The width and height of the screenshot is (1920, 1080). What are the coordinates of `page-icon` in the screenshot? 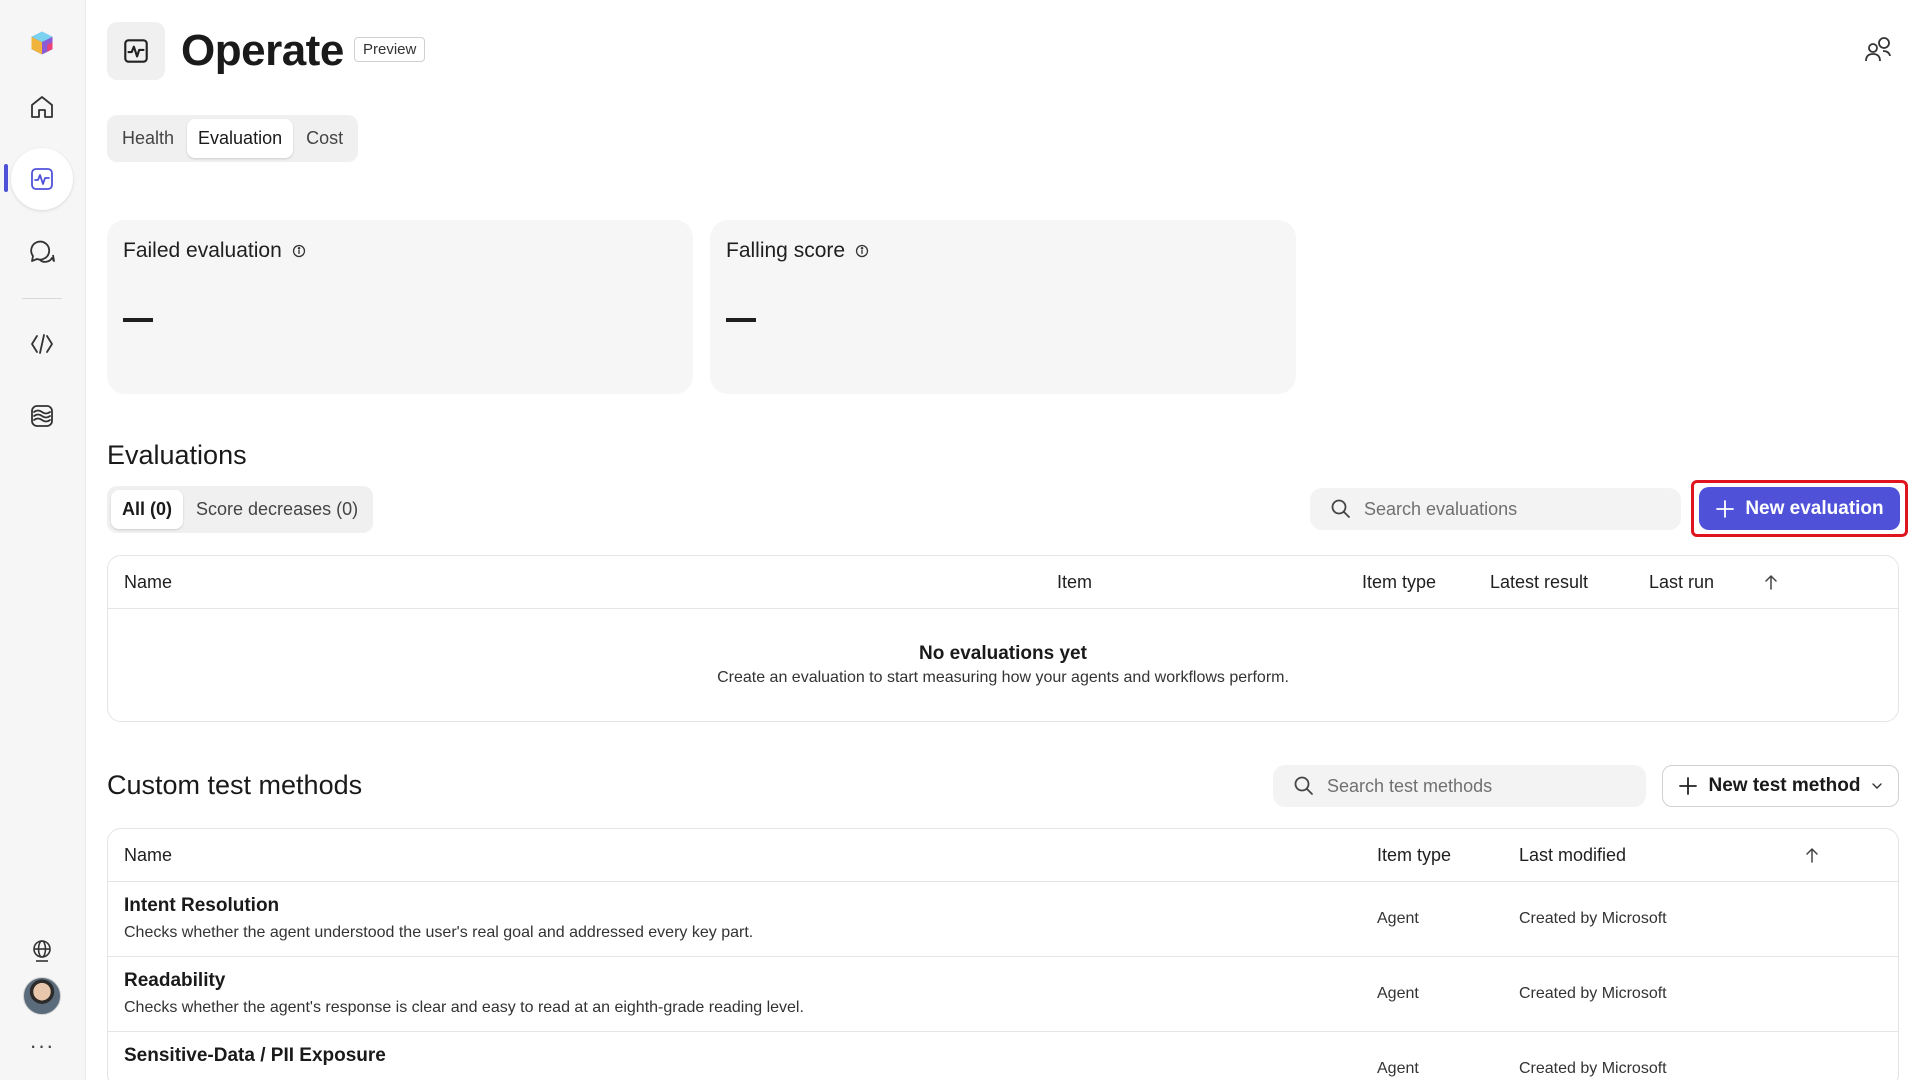 It's located at (136, 51).